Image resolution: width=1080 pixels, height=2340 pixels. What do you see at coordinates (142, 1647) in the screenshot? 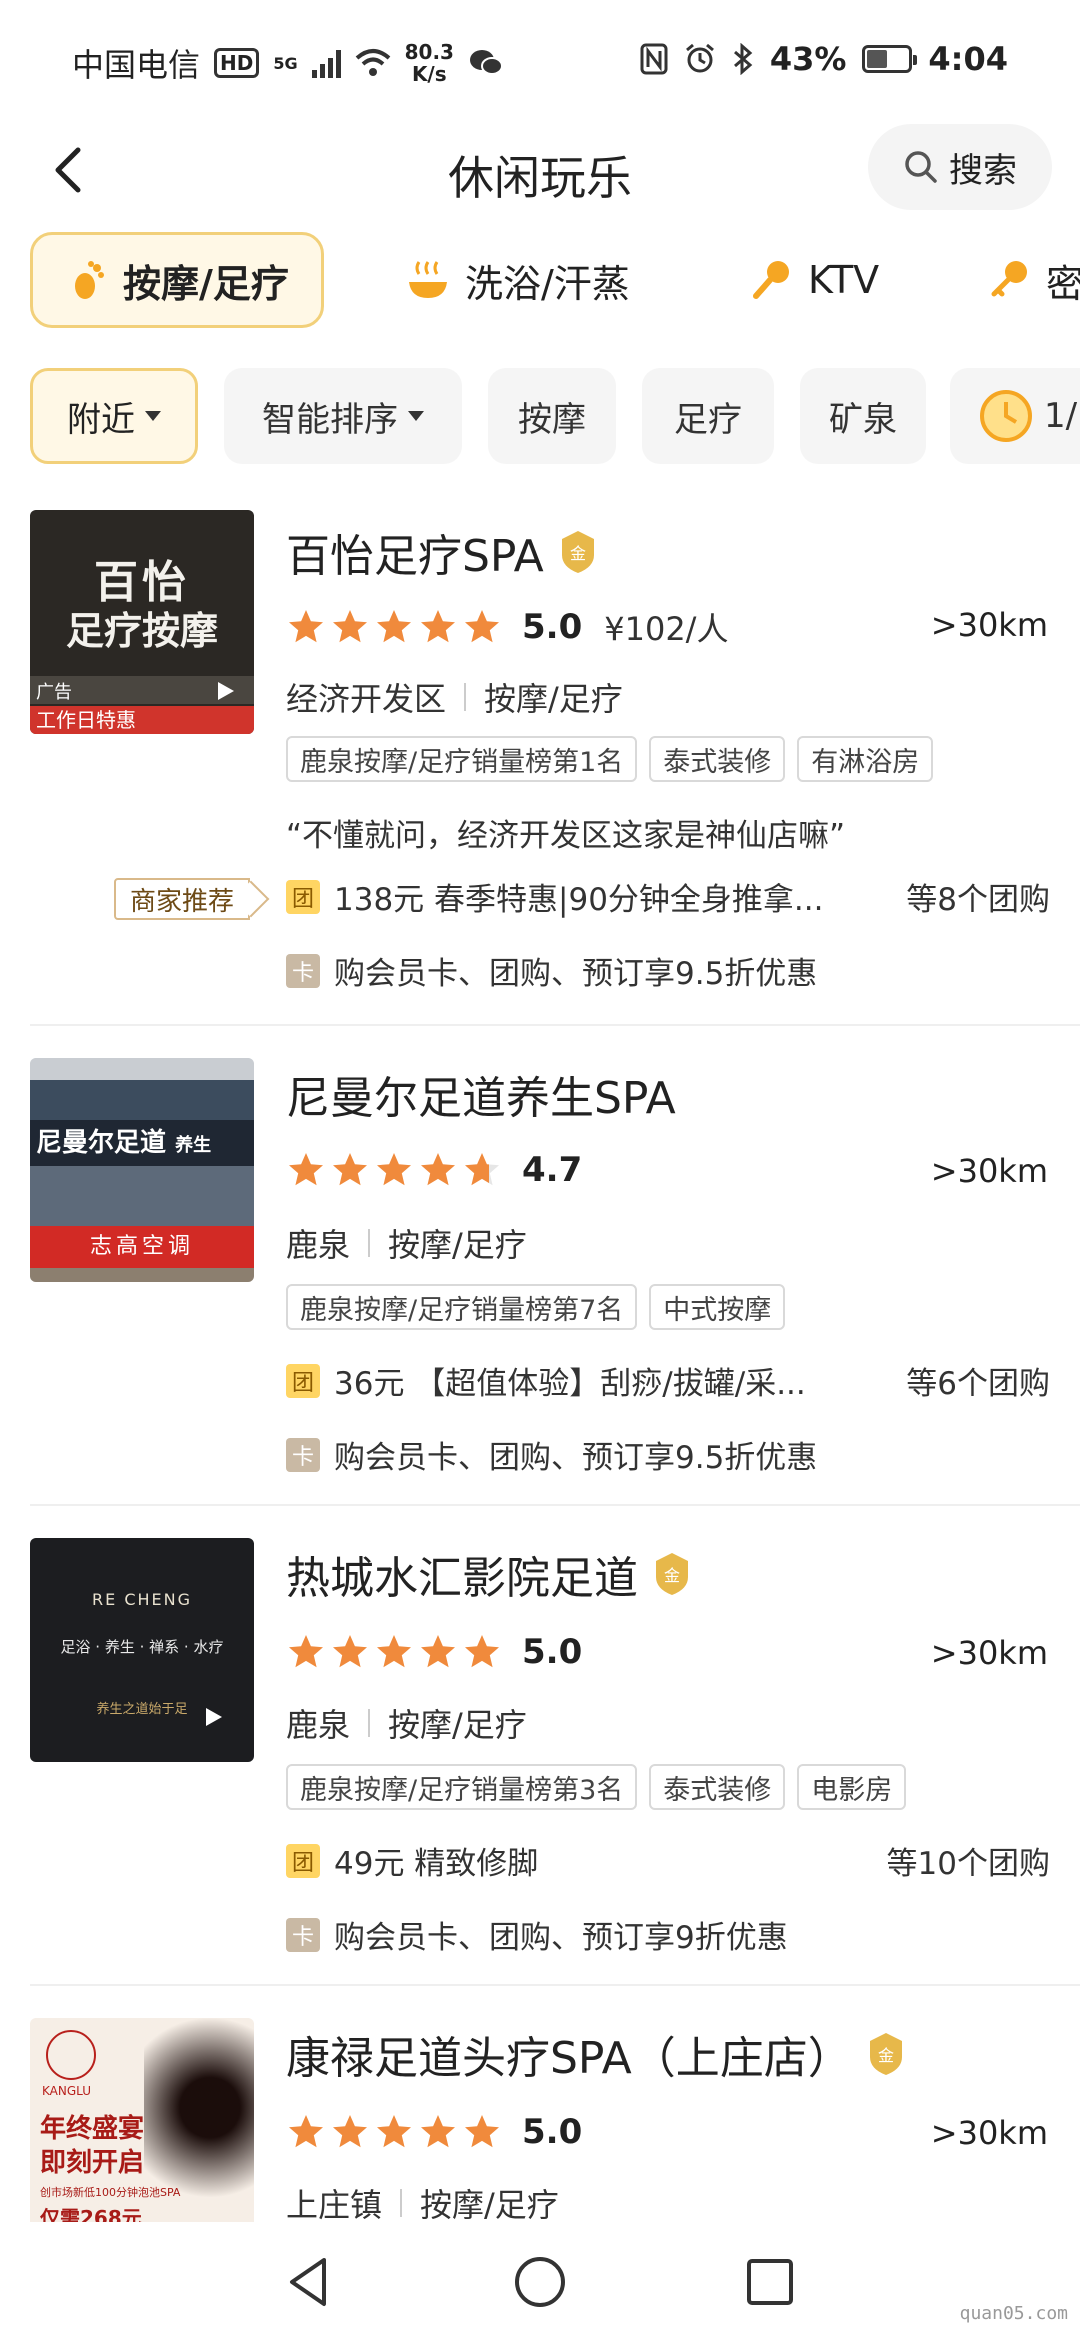
I see `thumbnail-services: 足浴 · 养生 · 禅系 · 水疗` at bounding box center [142, 1647].